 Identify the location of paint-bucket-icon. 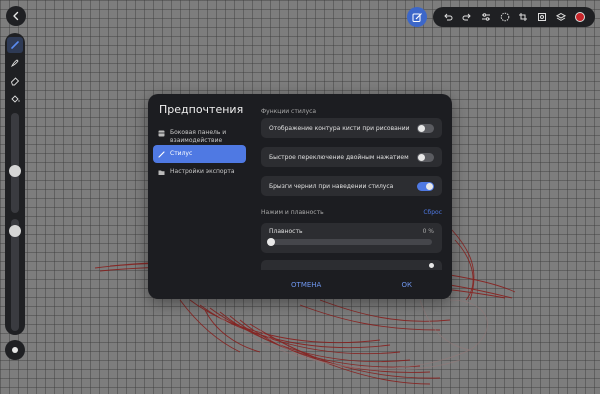
(15, 99).